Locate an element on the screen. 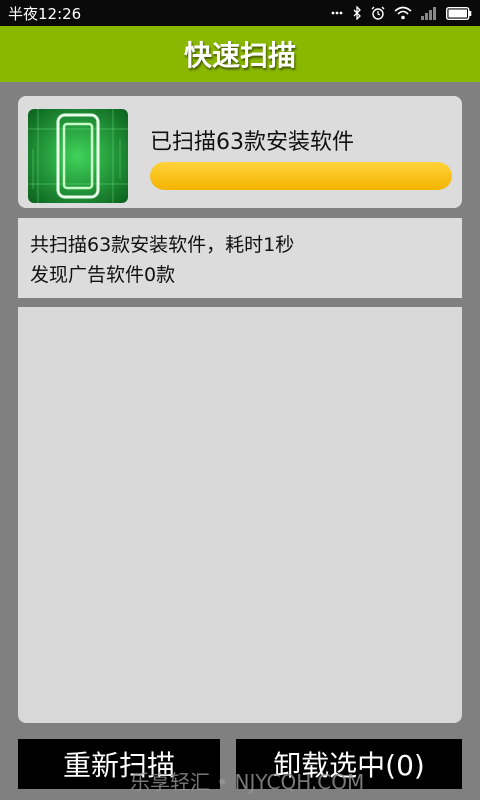 The image size is (480, 800). scan-progress-bar is located at coordinates (301, 176).